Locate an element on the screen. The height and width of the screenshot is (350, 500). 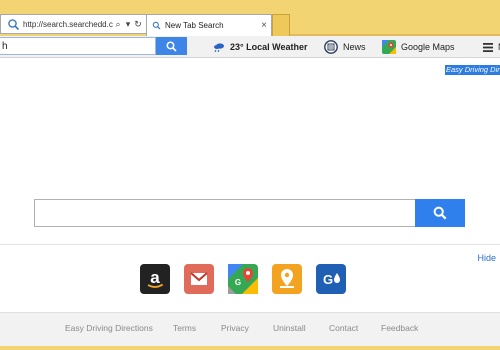
main-search-input is located at coordinates (225, 213).